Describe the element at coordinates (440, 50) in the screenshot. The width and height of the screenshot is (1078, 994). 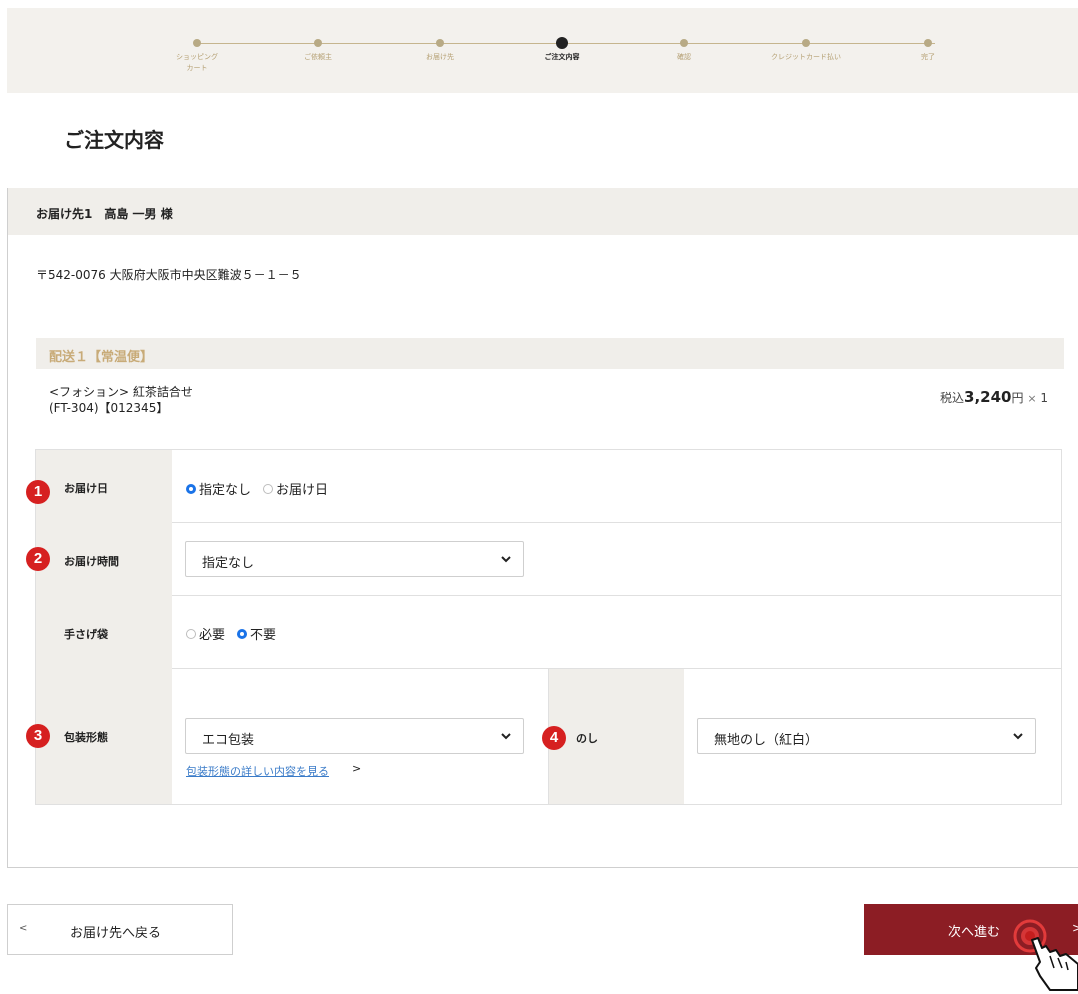
I see `step-destination: お届け先` at that location.